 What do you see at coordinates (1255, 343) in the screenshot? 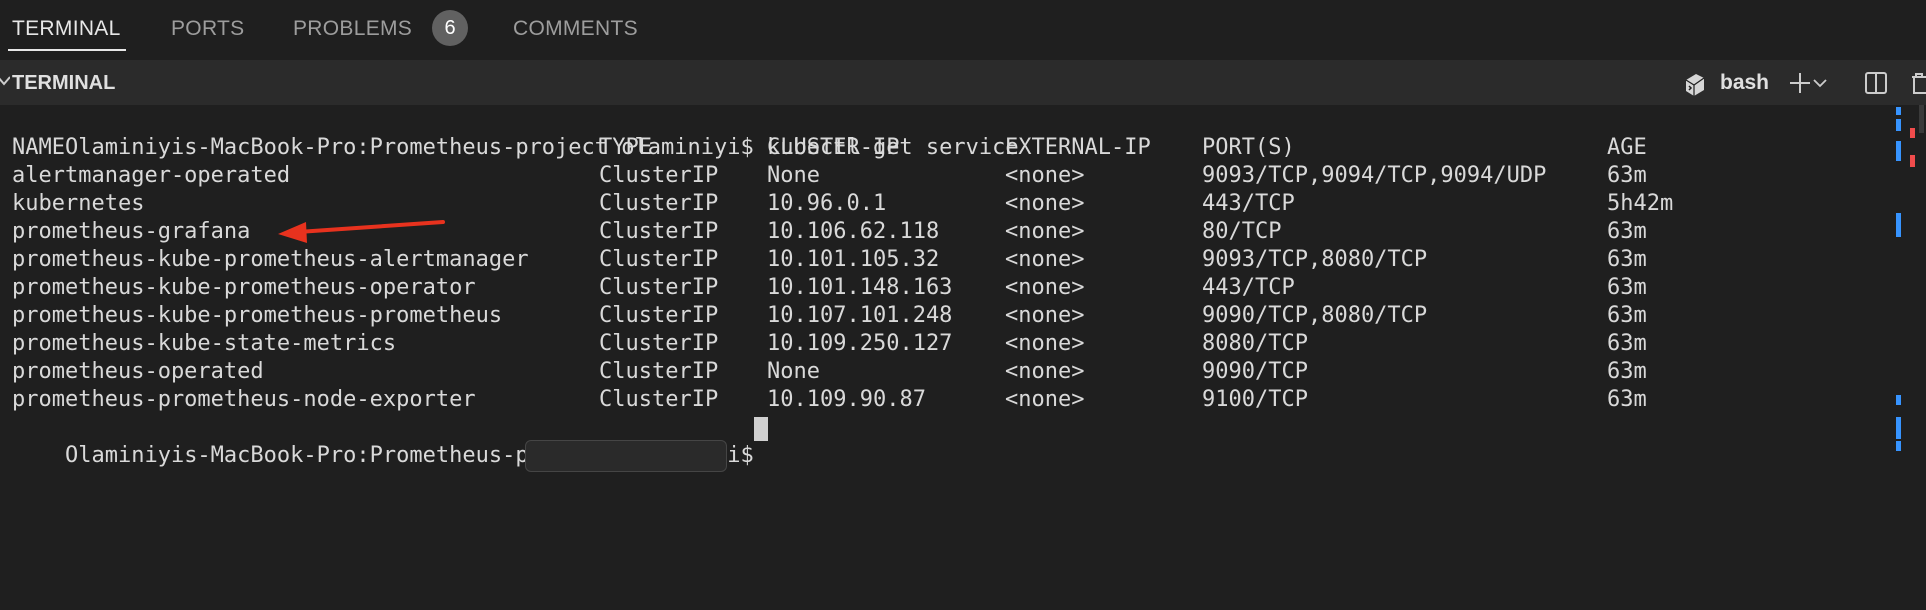
I see `ports: 8080/TCP` at bounding box center [1255, 343].